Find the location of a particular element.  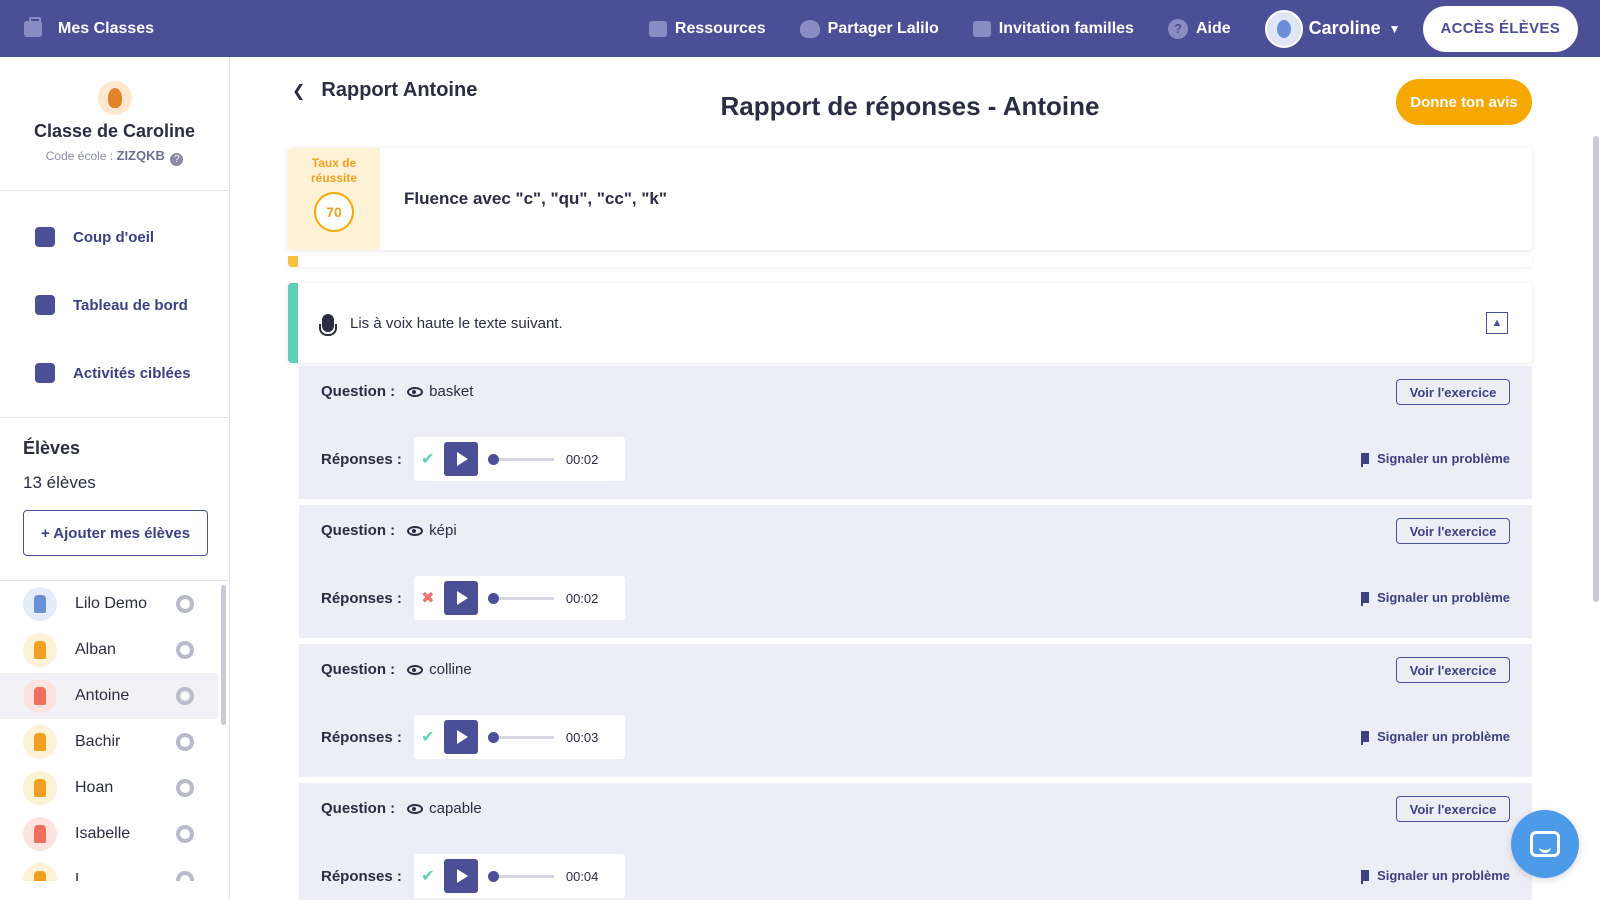

nav-label: Partager Lalilo is located at coordinates (883, 28).